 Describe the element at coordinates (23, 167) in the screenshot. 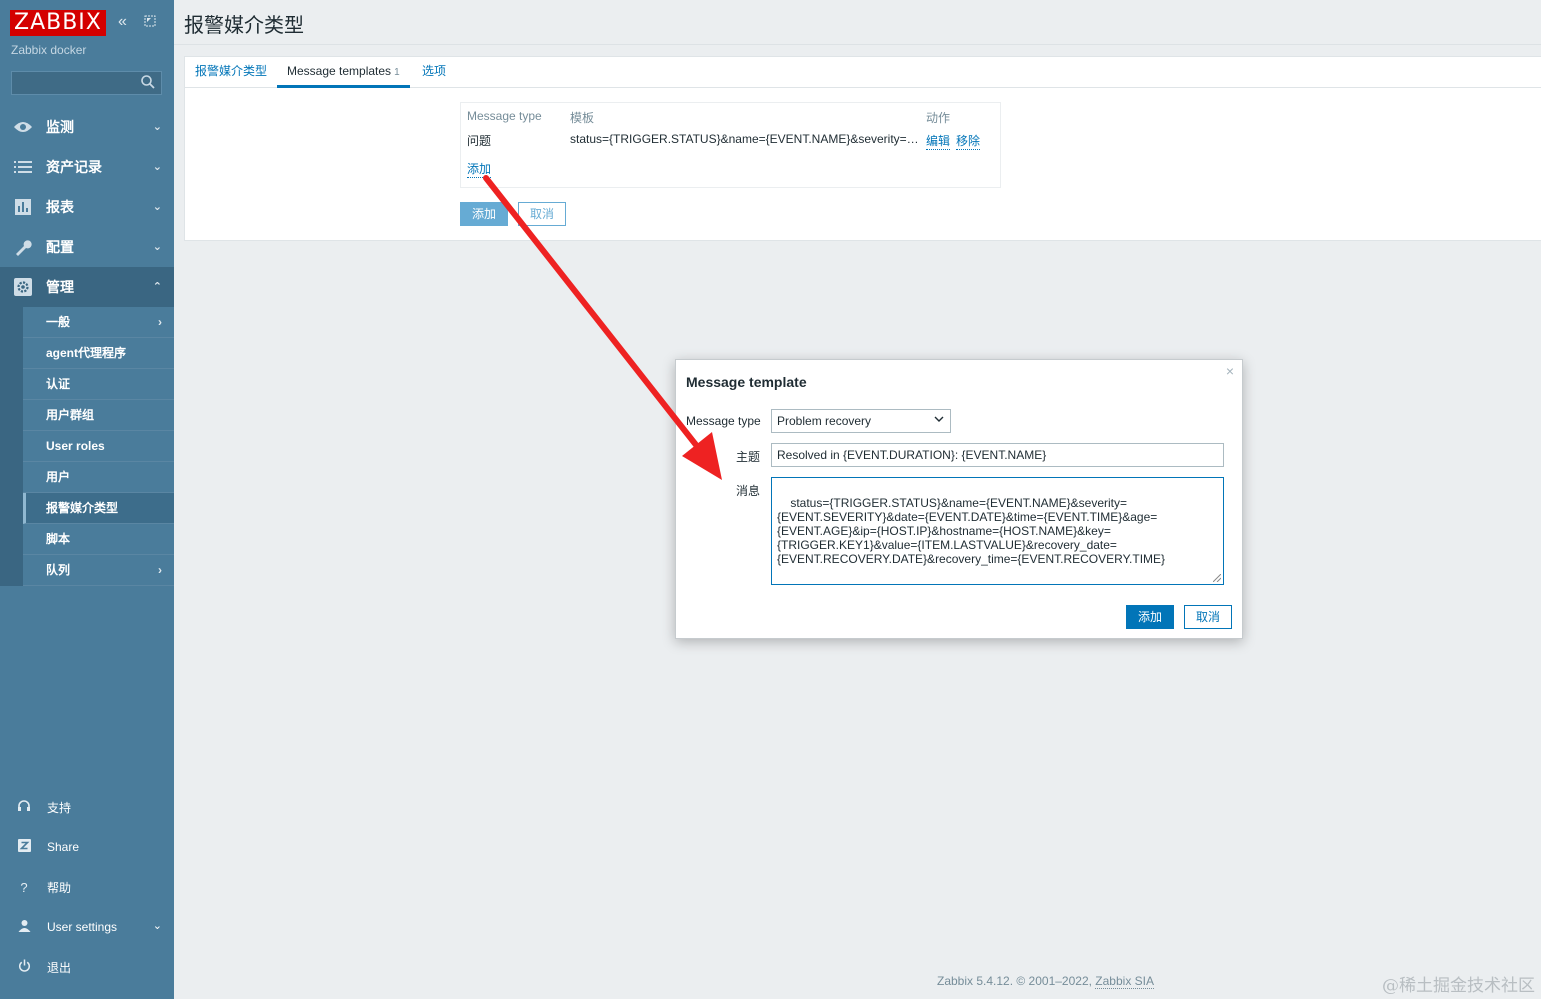

I see `list-icon` at that location.